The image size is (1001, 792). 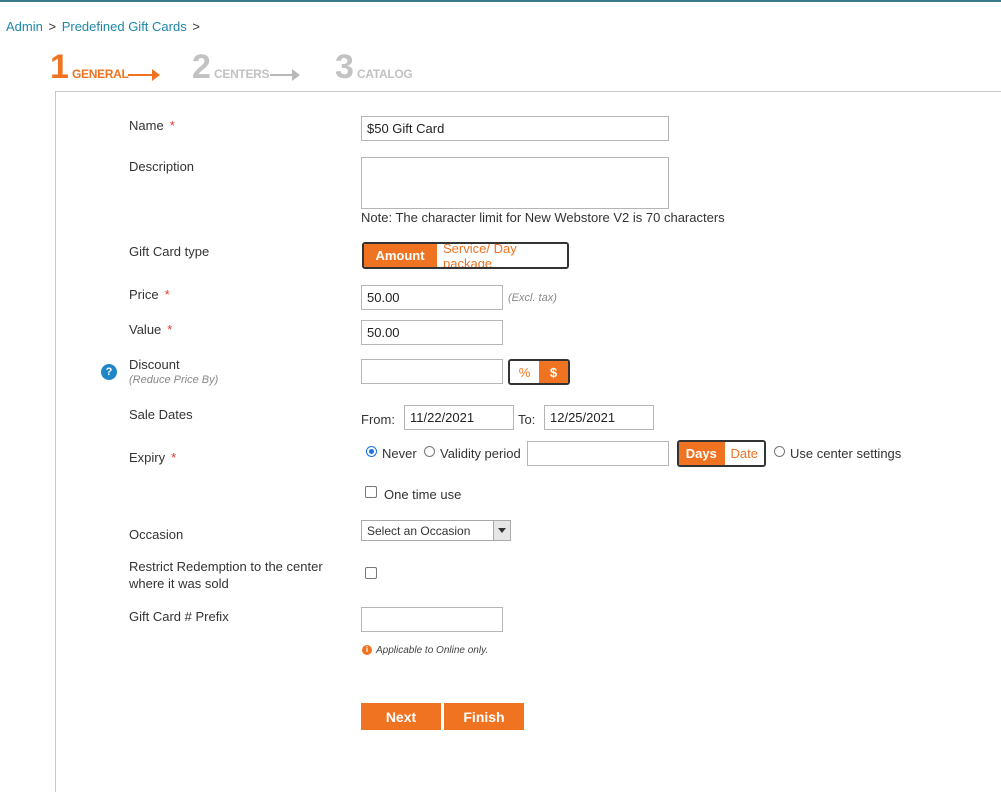 I want to click on discount-input, so click(x=432, y=371).